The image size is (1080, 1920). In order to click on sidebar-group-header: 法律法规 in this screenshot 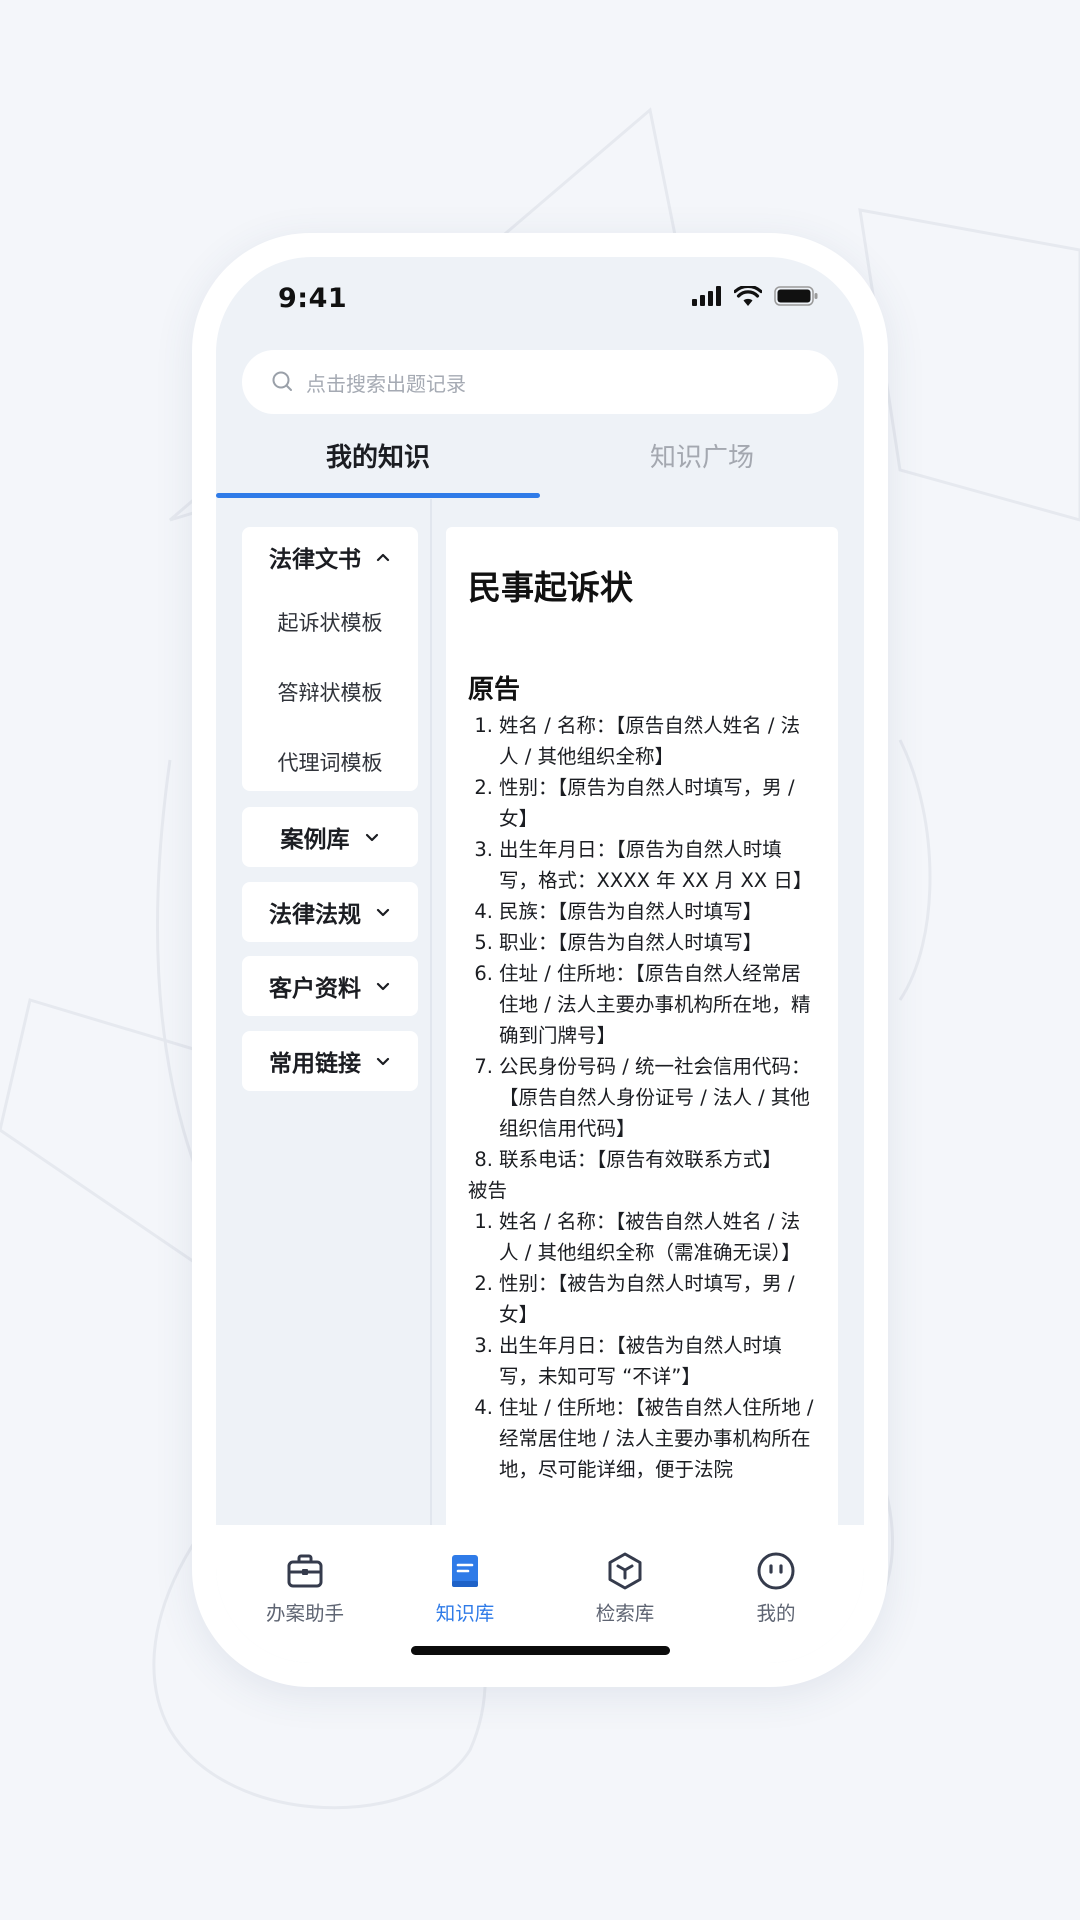, I will do `click(330, 912)`.